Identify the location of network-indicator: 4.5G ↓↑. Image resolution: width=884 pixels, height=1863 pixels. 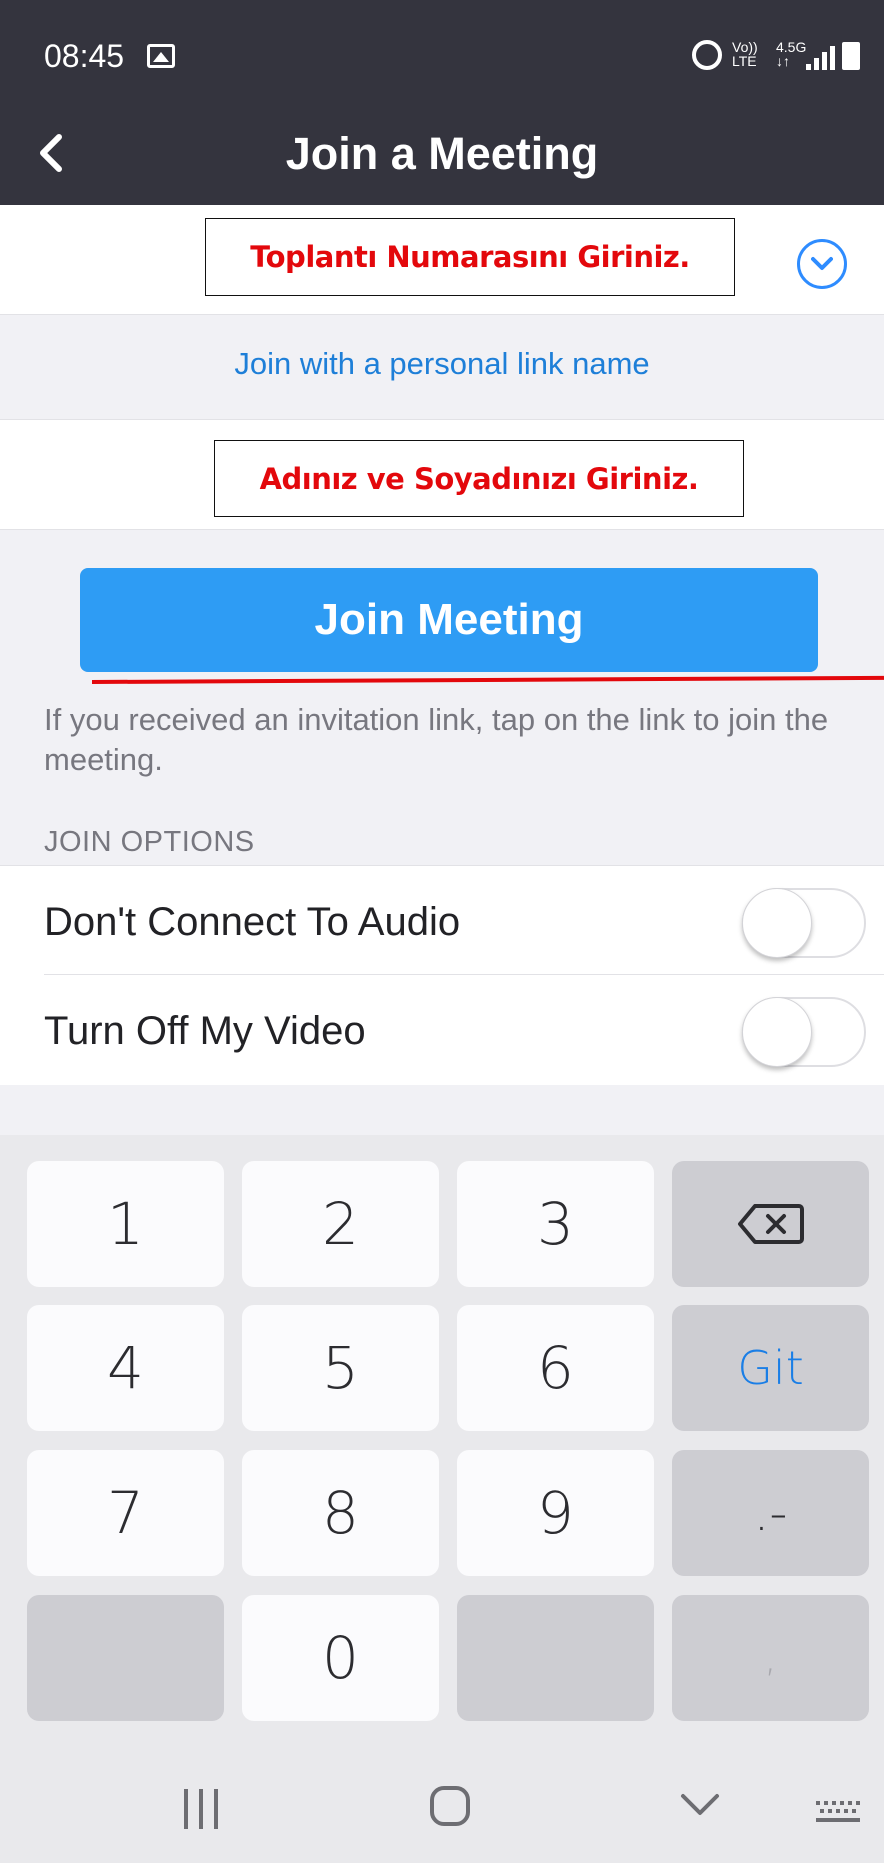
(791, 54).